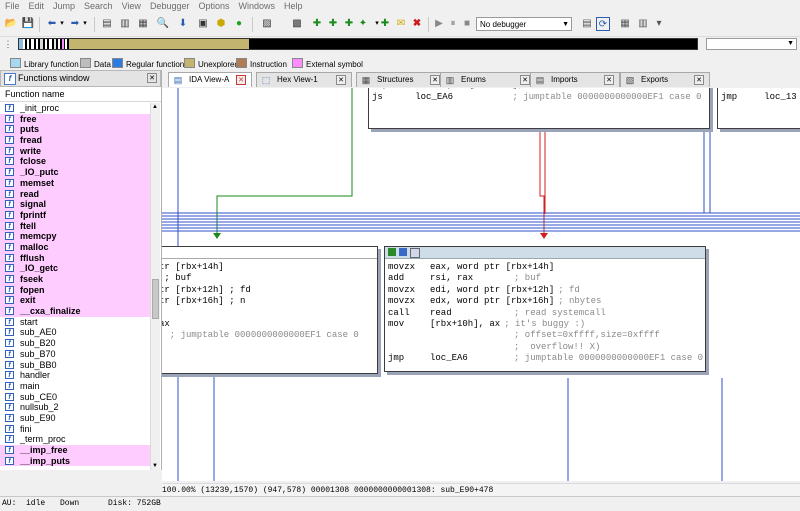 Image resolution: width=800 pixels, height=511 pixels. Describe the element at coordinates (75, 397) in the screenshot. I see `function-list-item: f sub_CE0` at that location.